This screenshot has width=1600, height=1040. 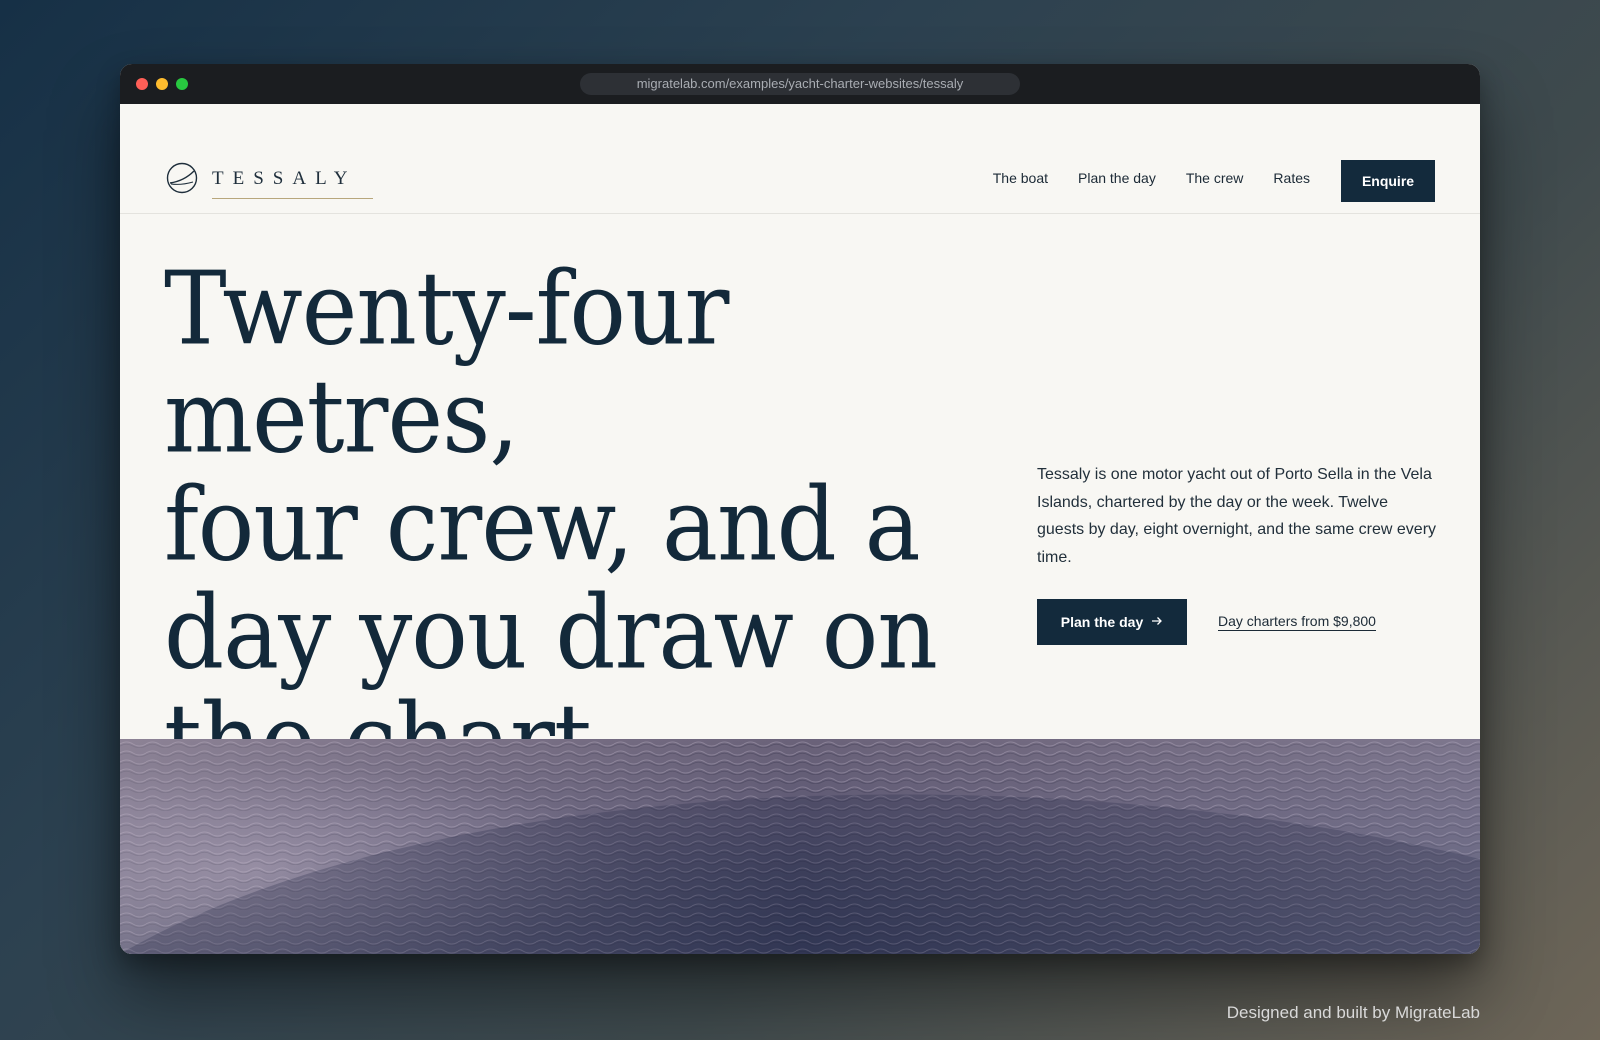 What do you see at coordinates (1117, 178) in the screenshot?
I see `nav-link-plan-the-day: Plan the day` at bounding box center [1117, 178].